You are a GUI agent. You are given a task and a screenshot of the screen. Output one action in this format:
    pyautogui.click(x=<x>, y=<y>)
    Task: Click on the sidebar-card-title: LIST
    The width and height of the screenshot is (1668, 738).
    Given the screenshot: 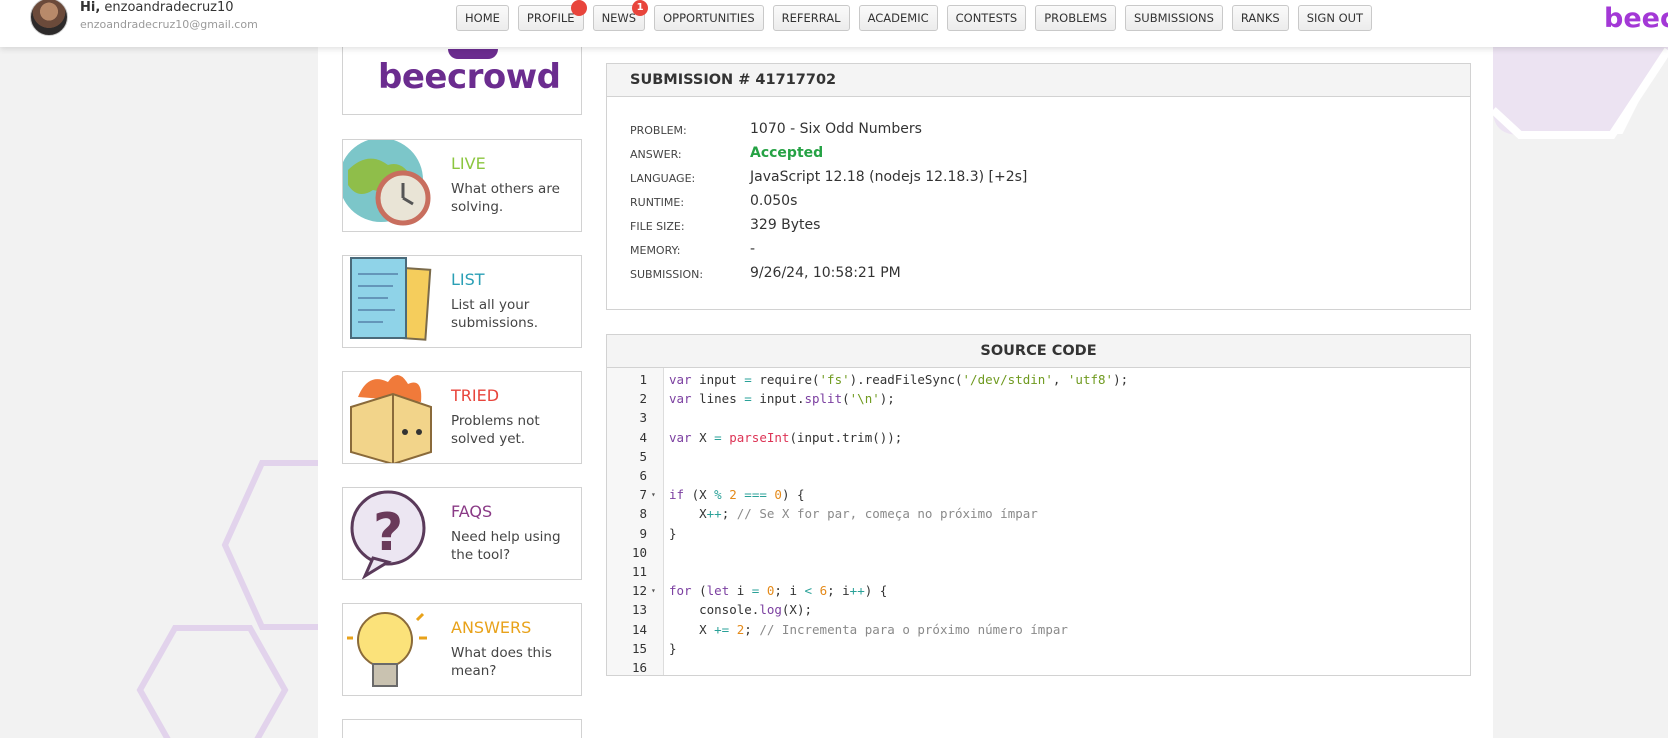 What is the action you would take?
    pyautogui.click(x=468, y=279)
    